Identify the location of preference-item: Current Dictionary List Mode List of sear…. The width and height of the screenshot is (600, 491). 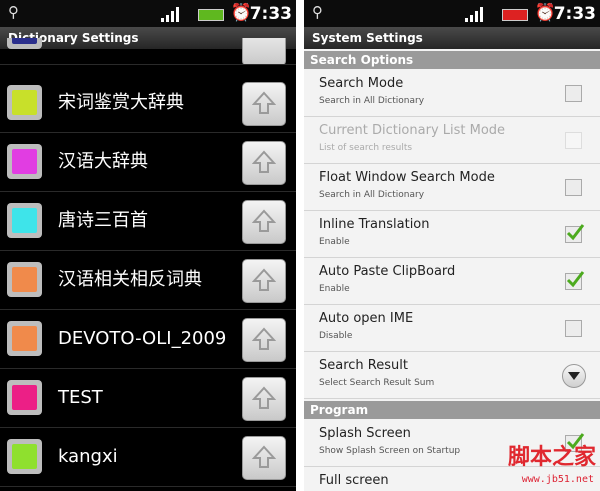
(452, 140).